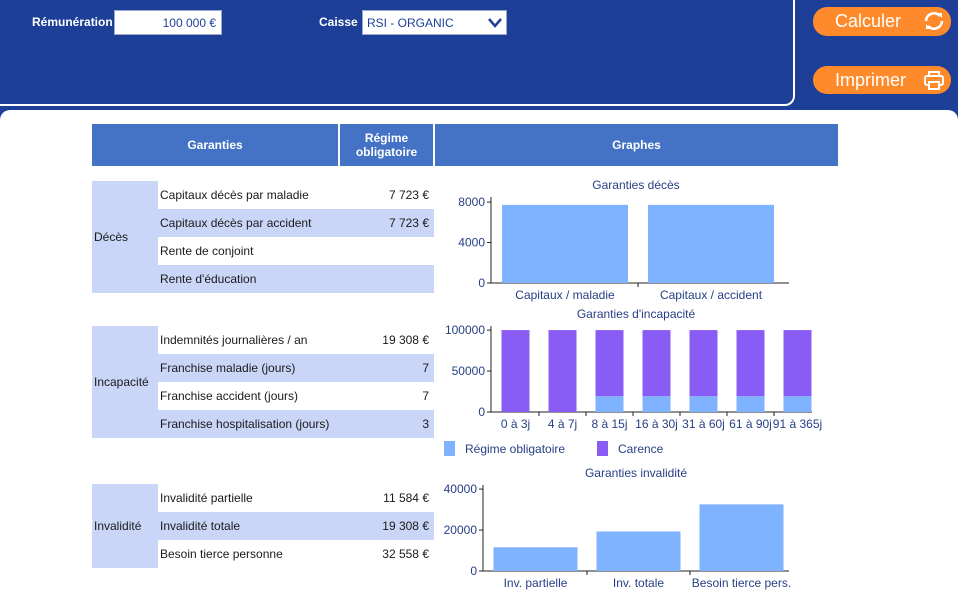 Image resolution: width=958 pixels, height=597 pixels. I want to click on chart-title: Garanties invalidité, so click(636, 473).